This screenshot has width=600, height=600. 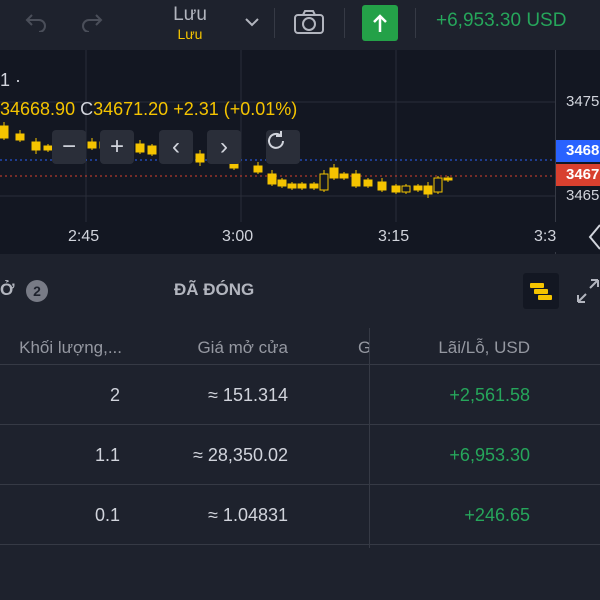 I want to click on save-options-dropdown, so click(x=252, y=22).